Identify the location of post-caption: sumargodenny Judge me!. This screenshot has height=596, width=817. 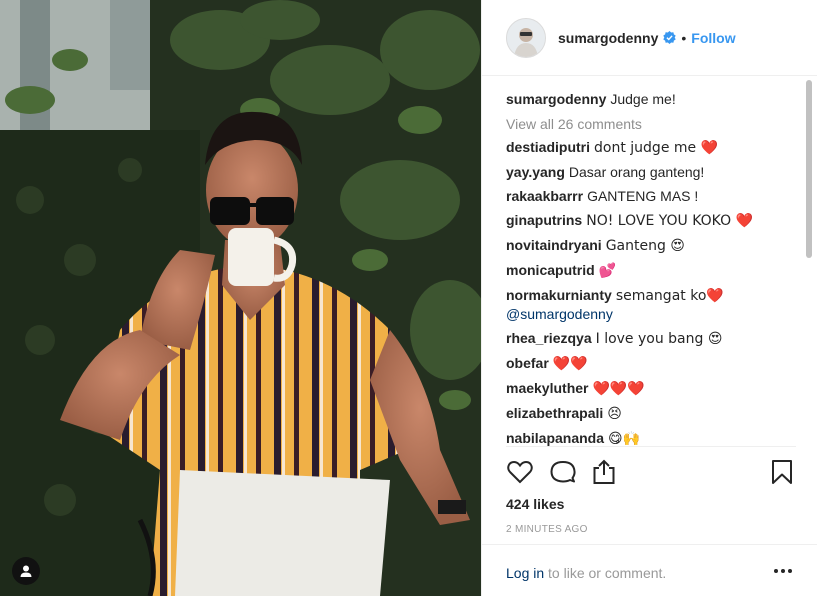
(651, 99).